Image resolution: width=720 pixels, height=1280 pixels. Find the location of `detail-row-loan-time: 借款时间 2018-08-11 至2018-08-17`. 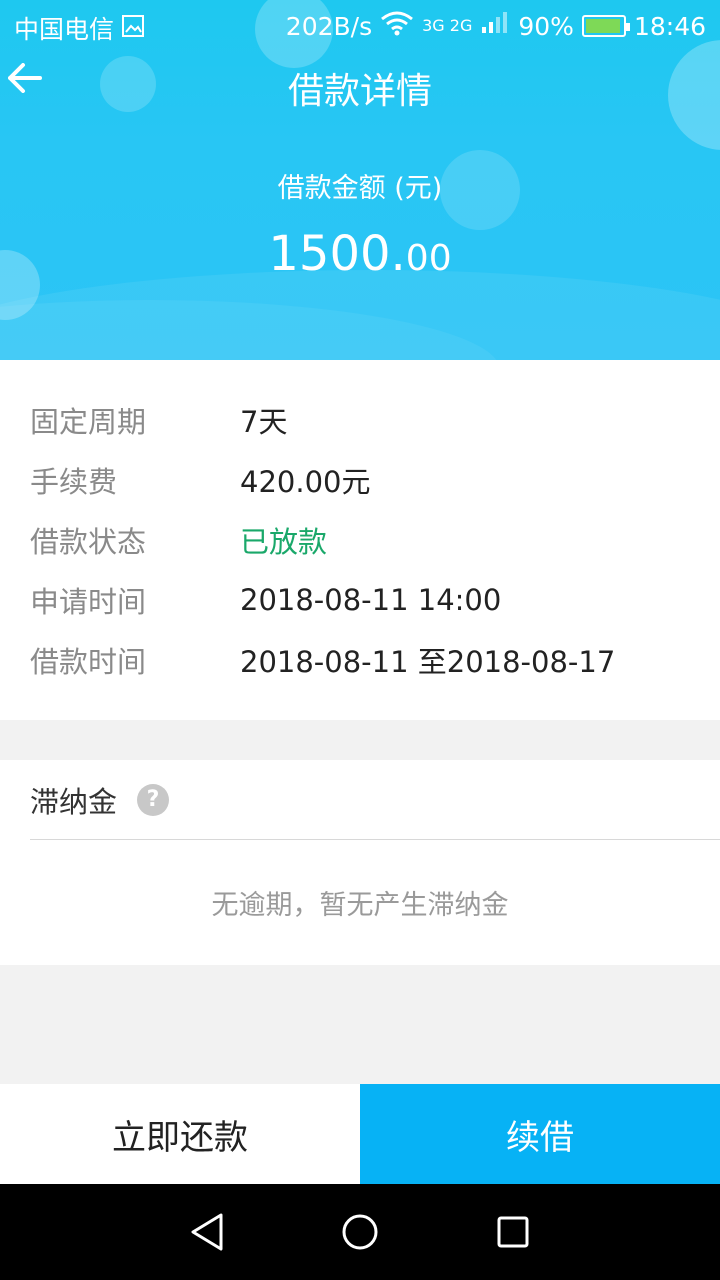

detail-row-loan-time: 借款时间 2018-08-11 至2018-08-17 is located at coordinates (360, 660).